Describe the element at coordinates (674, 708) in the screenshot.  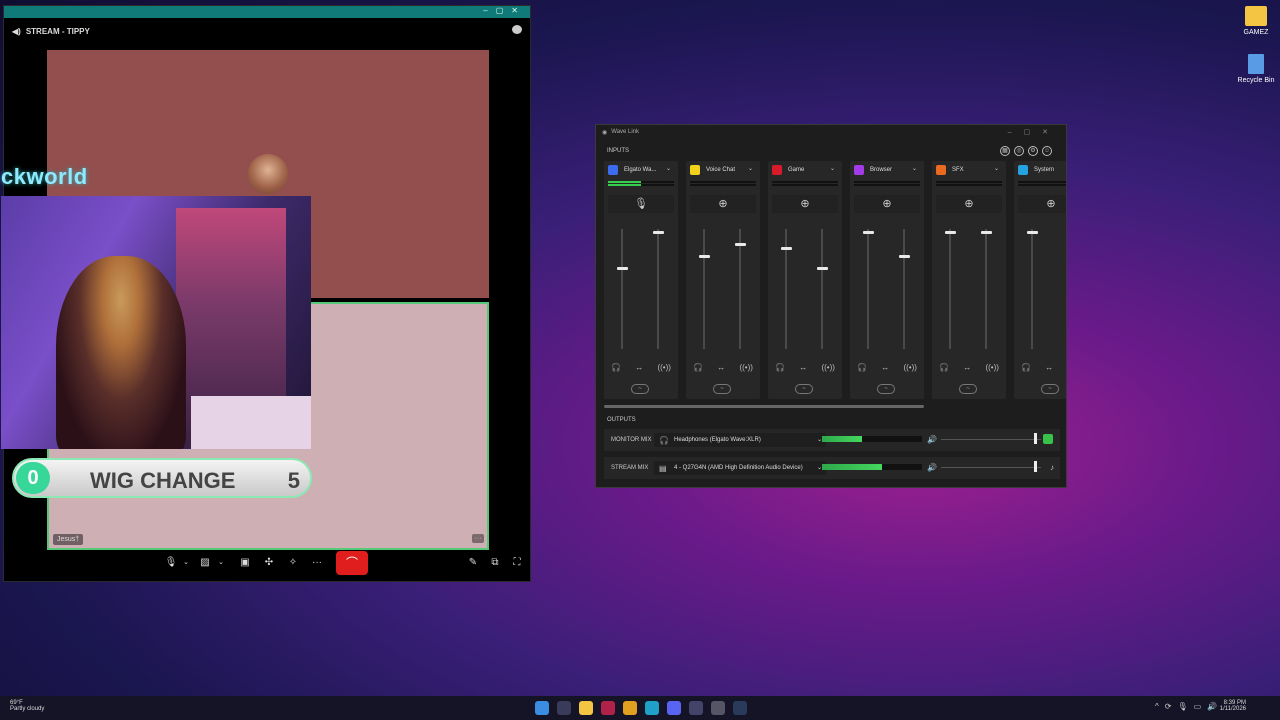
I see `discord-icon` at that location.